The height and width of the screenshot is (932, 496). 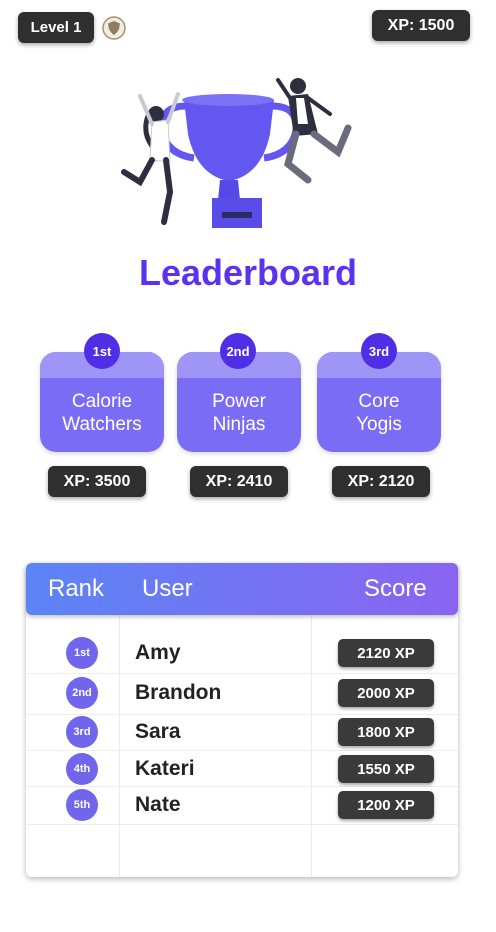 I want to click on rank-badge: 3rd, so click(x=82, y=732).